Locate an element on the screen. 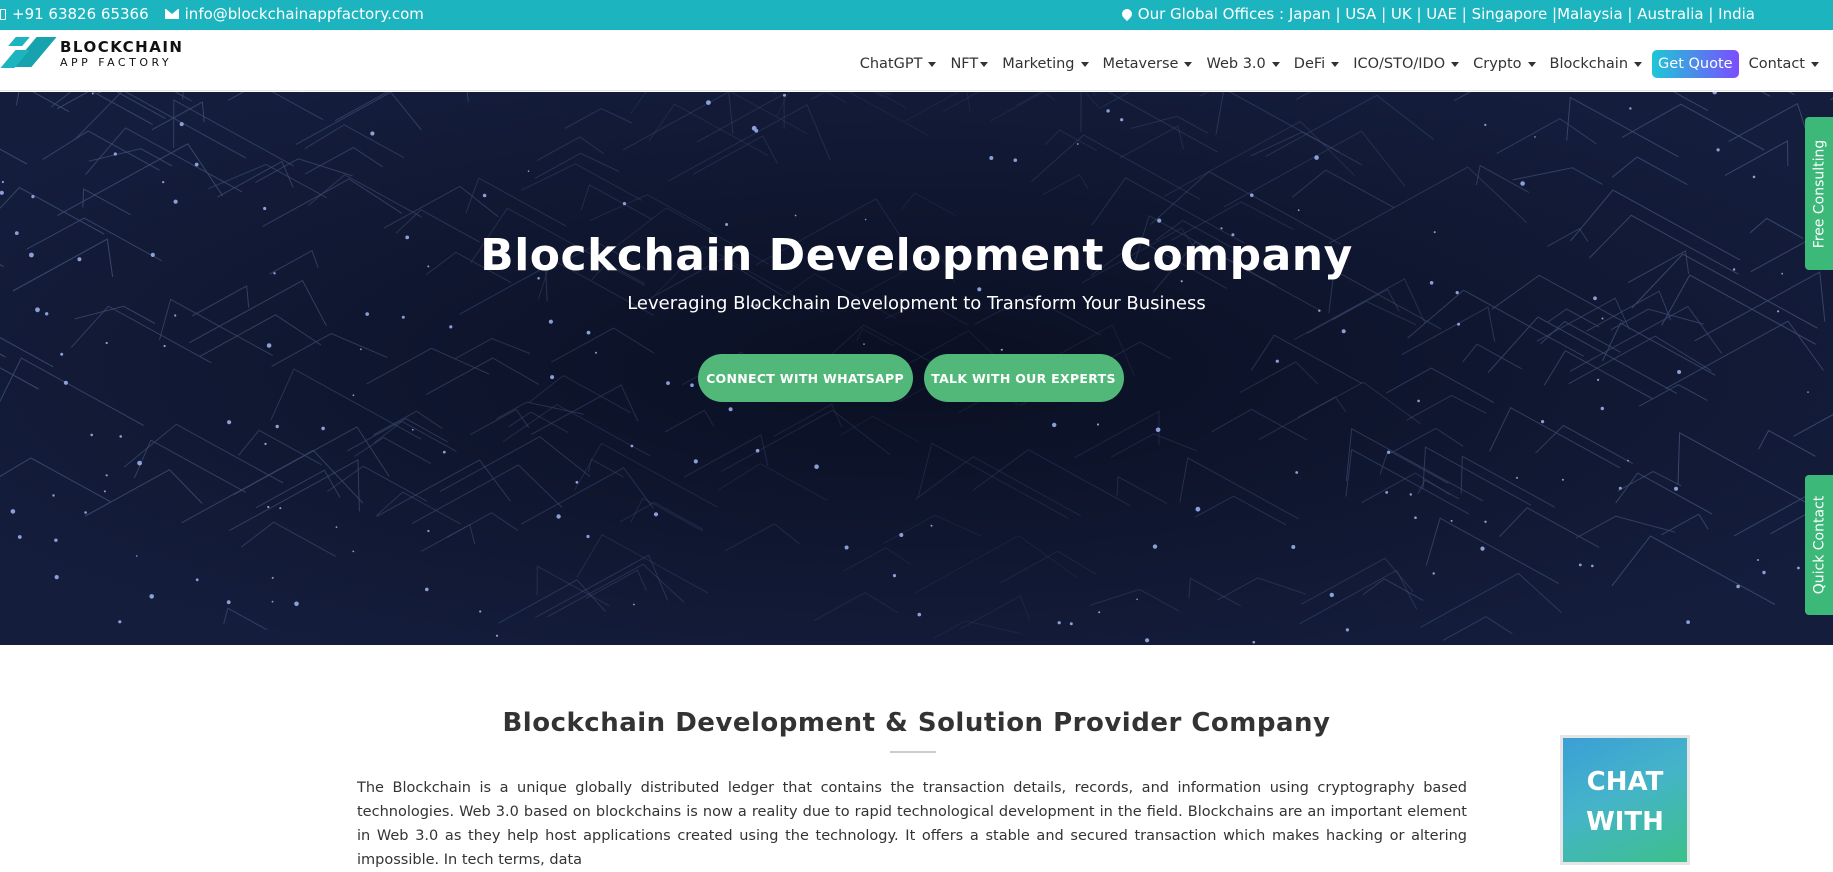 The image size is (1833, 872). nav-item-crypto: Crypto is located at coordinates (1504, 64).